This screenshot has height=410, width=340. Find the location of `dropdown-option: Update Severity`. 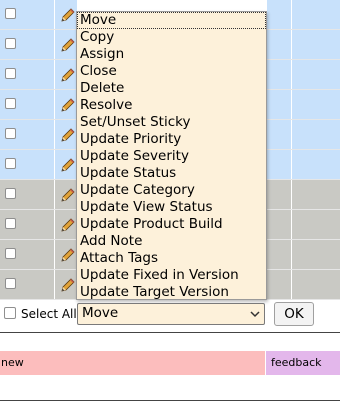

dropdown-option: Update Severity is located at coordinates (171, 156).